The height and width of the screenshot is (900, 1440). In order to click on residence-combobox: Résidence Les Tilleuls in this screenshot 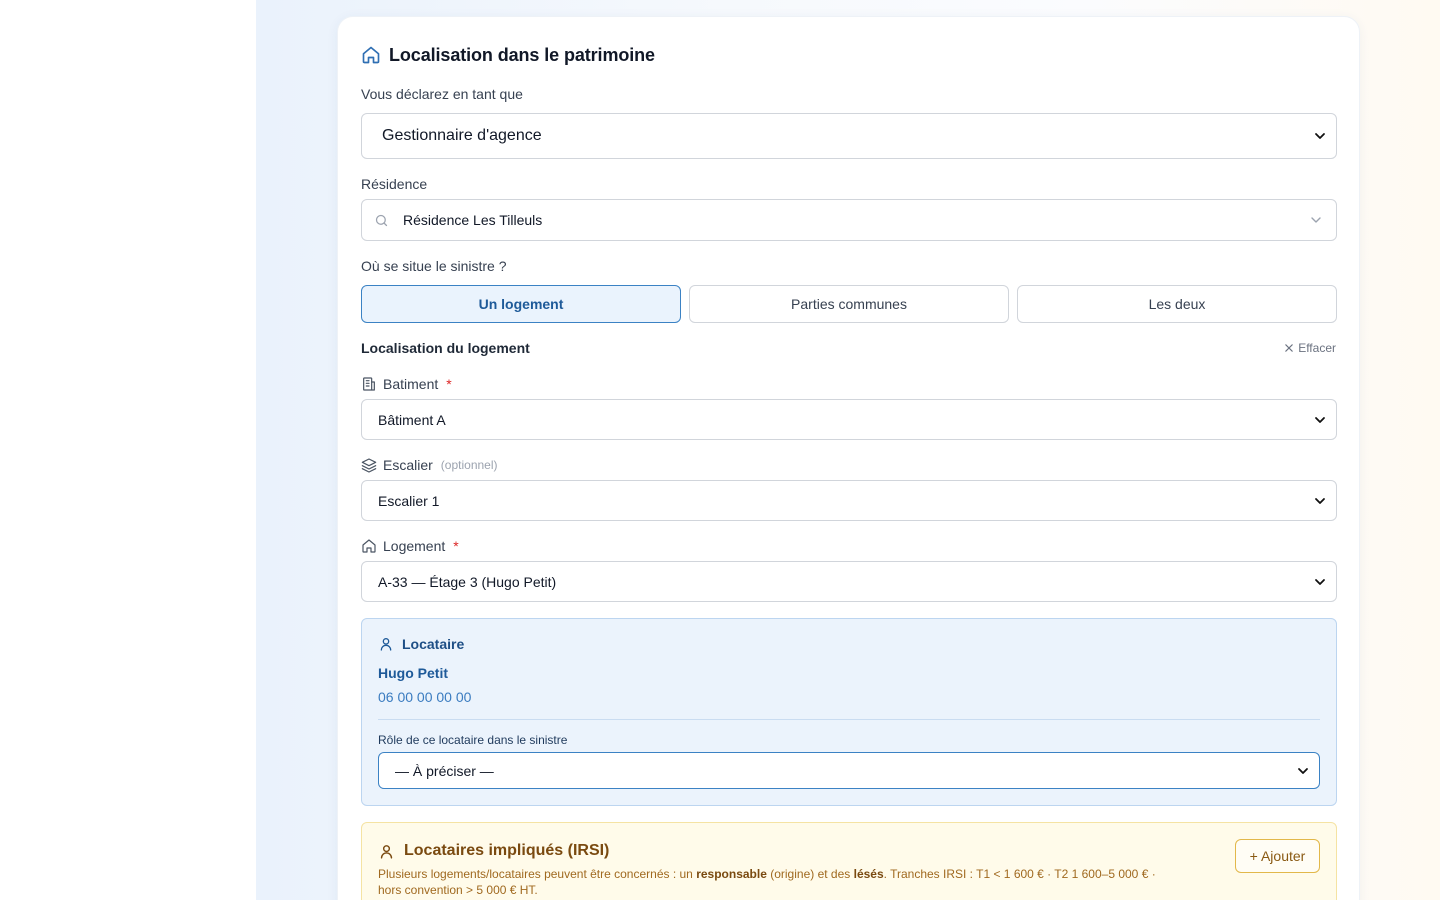, I will do `click(849, 220)`.